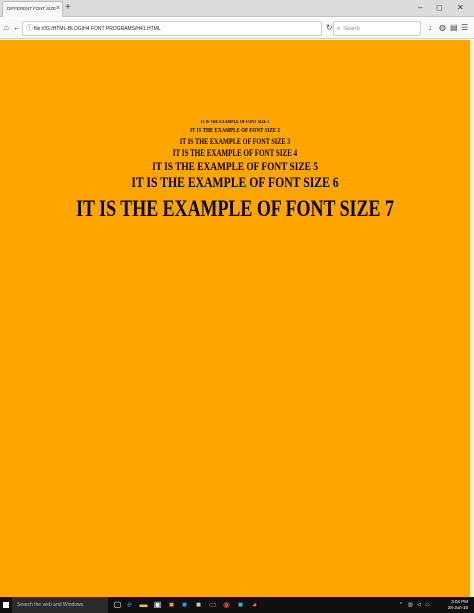 The height and width of the screenshot is (613, 474). What do you see at coordinates (129, 605) in the screenshot?
I see `edge-icon: e` at bounding box center [129, 605].